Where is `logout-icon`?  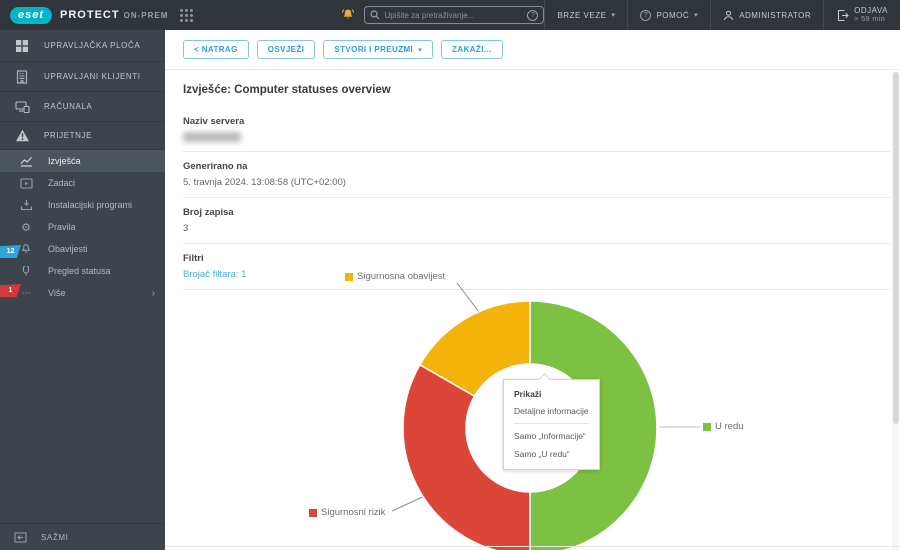
logout-icon is located at coordinates (843, 15).